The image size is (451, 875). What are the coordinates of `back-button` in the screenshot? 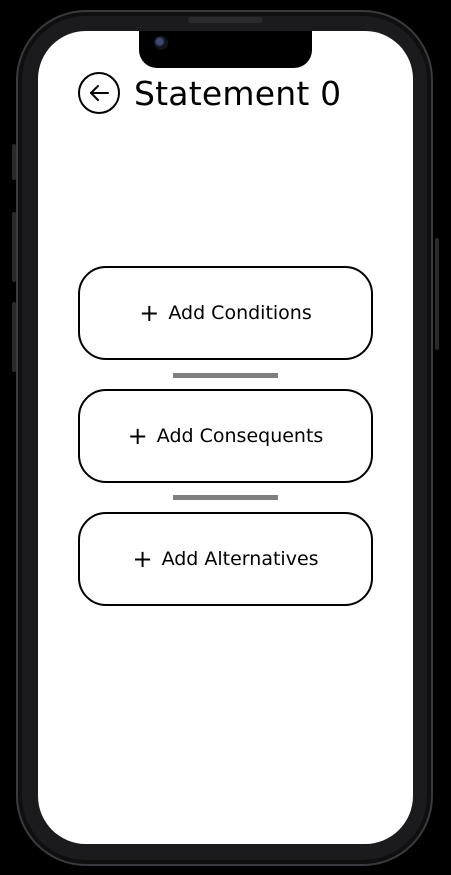 It's located at (99, 93).